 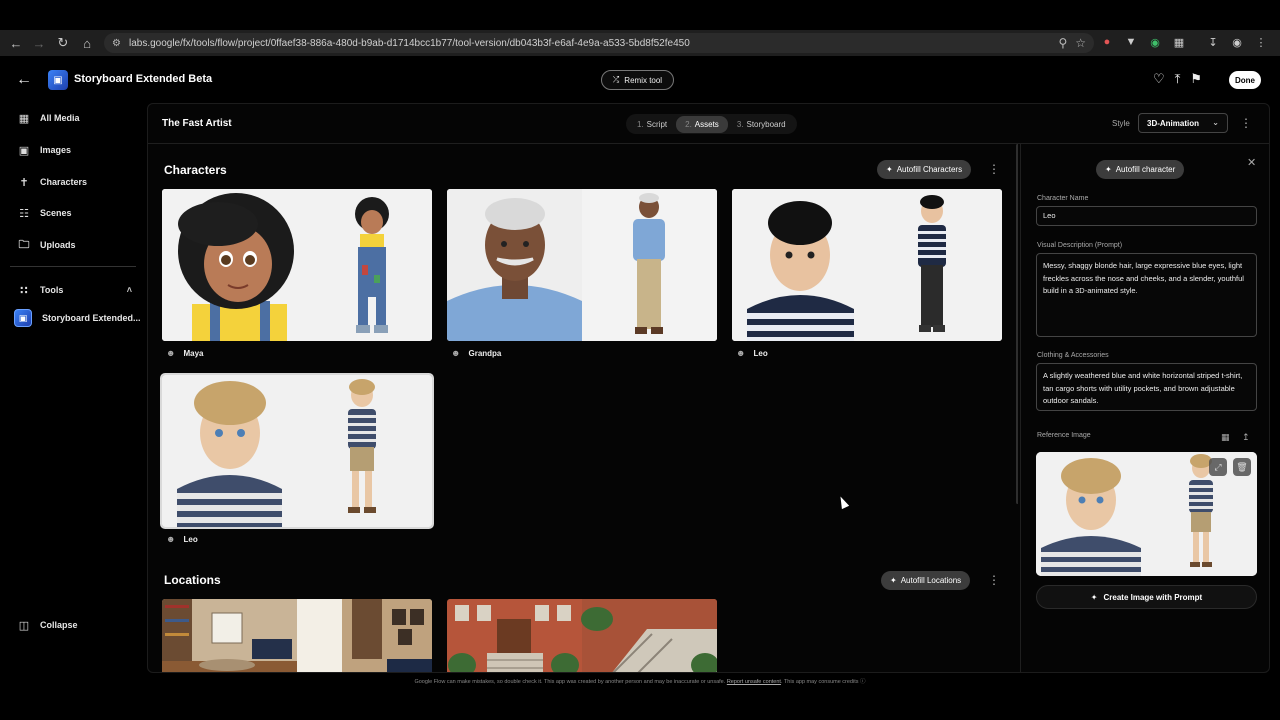 I want to click on reference-image-label: Reference Image, so click(x=1064, y=435).